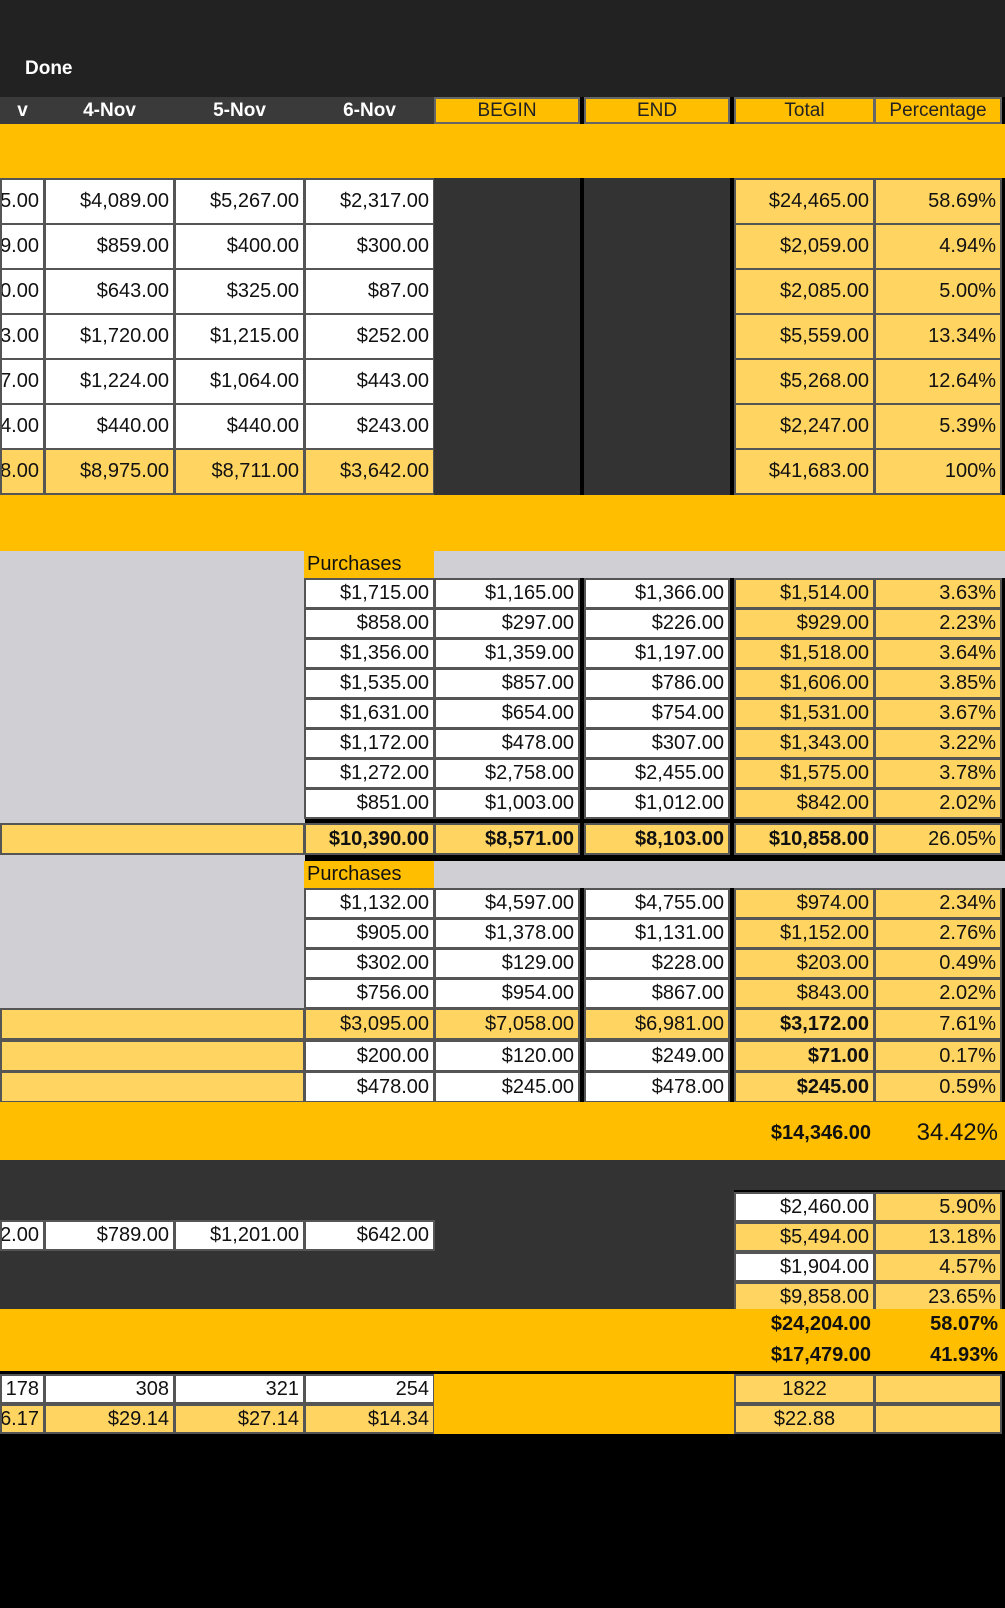 This screenshot has width=1005, height=1608. What do you see at coordinates (804, 1056) in the screenshot?
I see `total-cell: $71.00` at bounding box center [804, 1056].